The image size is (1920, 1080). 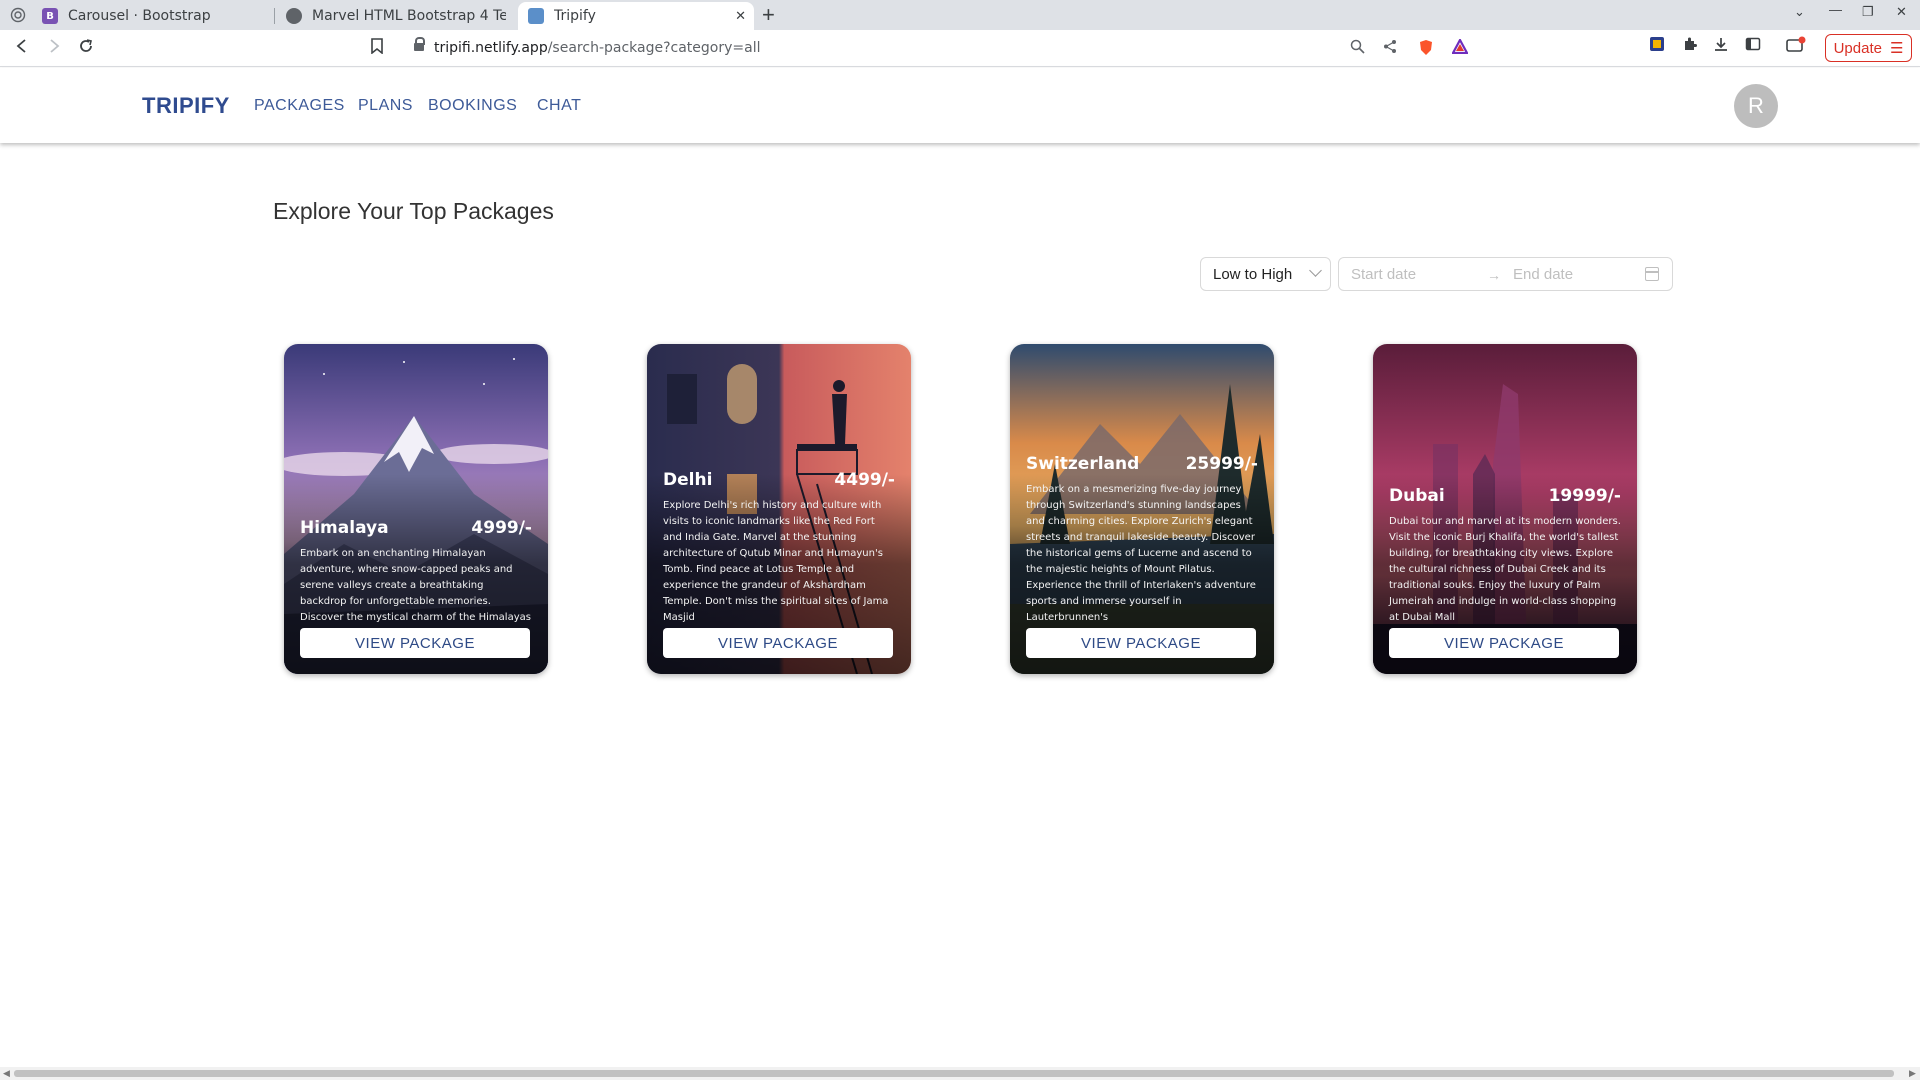 What do you see at coordinates (1142, 464) in the screenshot?
I see `card-header: Switzerland 25999/-` at bounding box center [1142, 464].